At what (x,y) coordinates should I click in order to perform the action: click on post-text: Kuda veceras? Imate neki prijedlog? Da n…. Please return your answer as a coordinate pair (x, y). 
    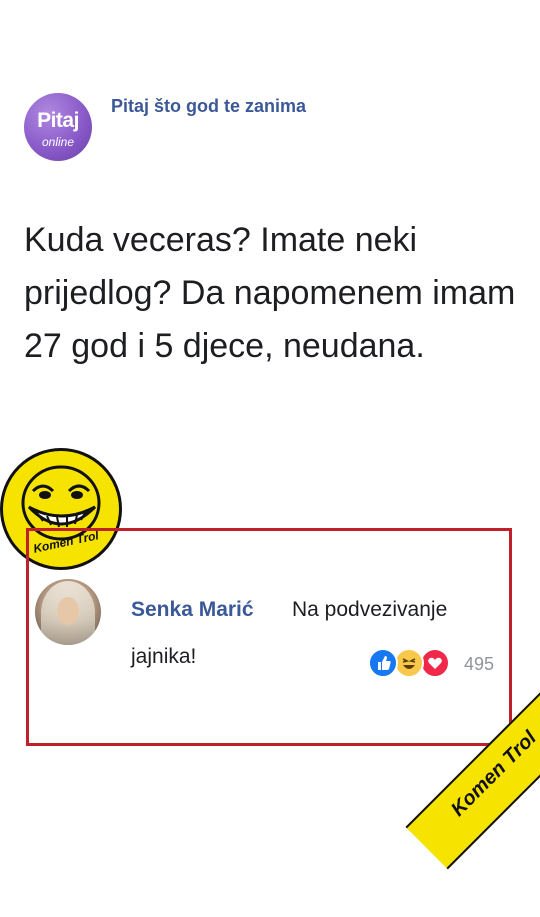
    Looking at the image, I should click on (270, 293).